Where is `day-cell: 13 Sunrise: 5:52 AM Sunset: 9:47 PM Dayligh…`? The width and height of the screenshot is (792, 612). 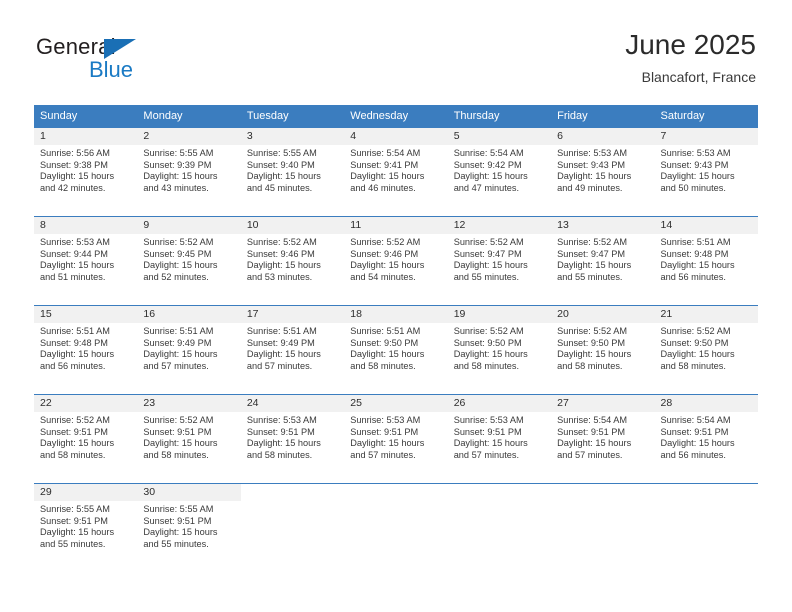
day-cell: 13 Sunrise: 5:52 AM Sunset: 9:47 PM Dayligh… is located at coordinates (603, 255).